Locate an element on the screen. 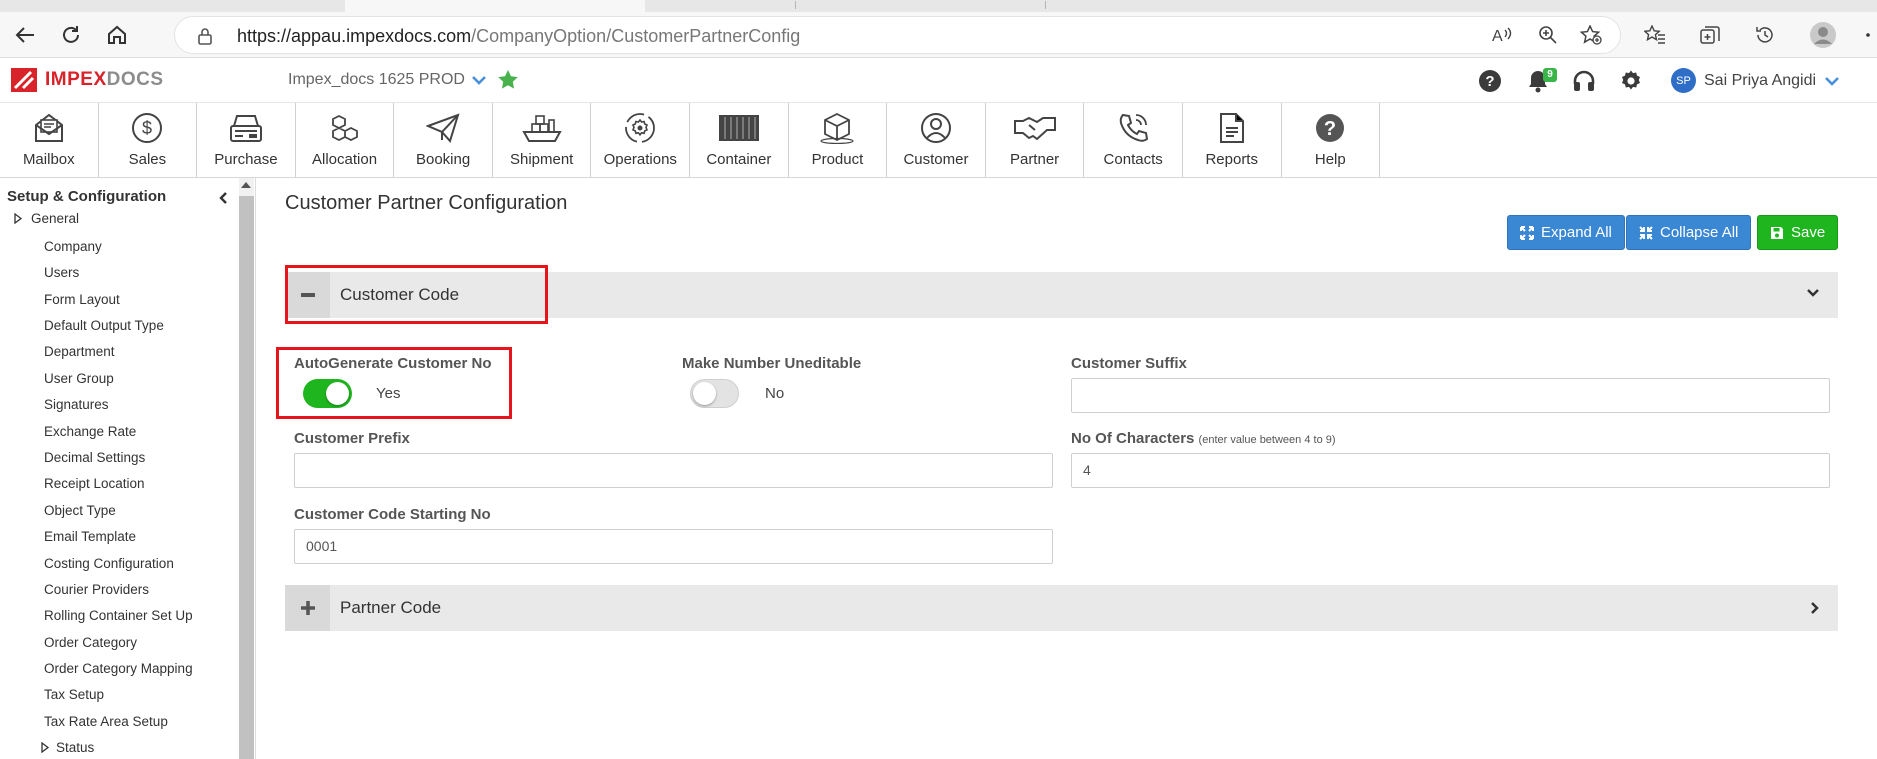  avatar: SP is located at coordinates (1683, 80).